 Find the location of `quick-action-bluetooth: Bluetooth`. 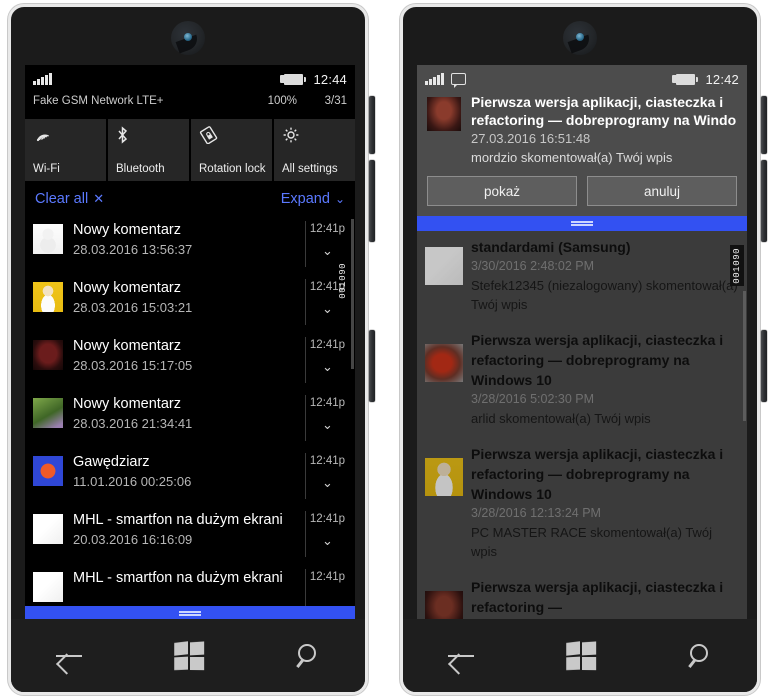

quick-action-bluetooth: Bluetooth is located at coordinates (148, 150).